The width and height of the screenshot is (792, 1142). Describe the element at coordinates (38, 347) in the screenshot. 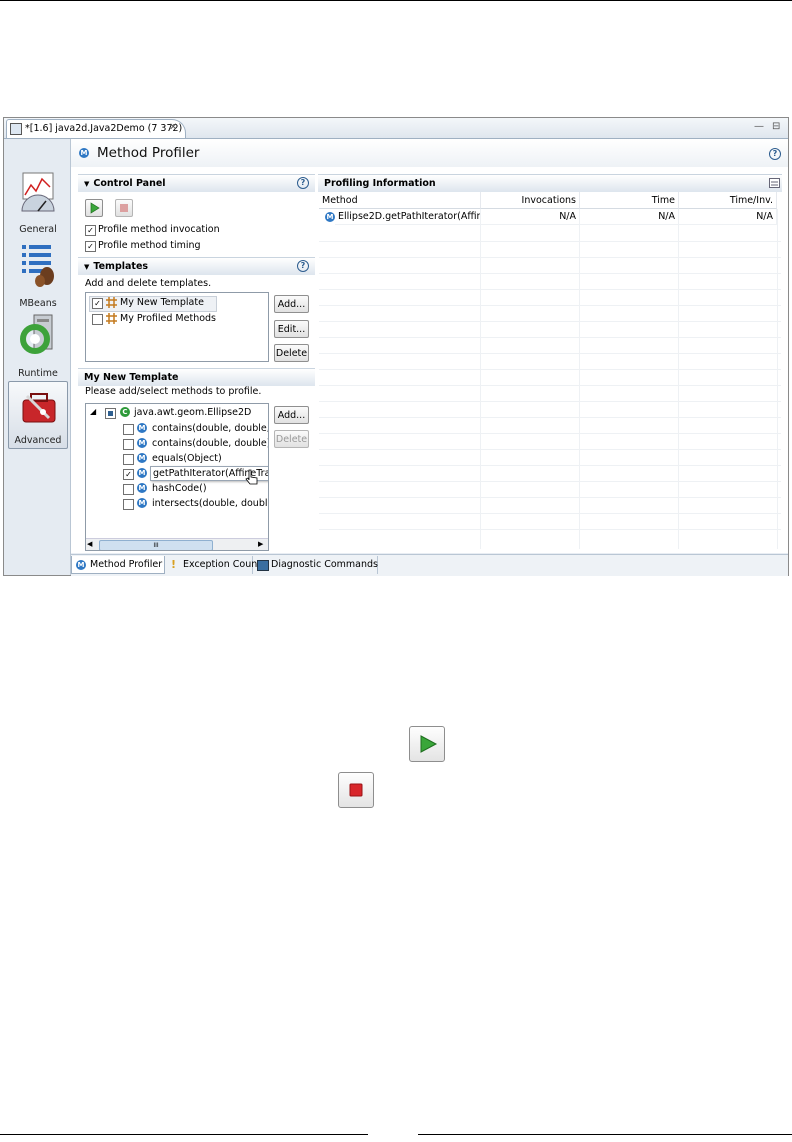

I see `sidebar-item-runtime: Runtime` at that location.